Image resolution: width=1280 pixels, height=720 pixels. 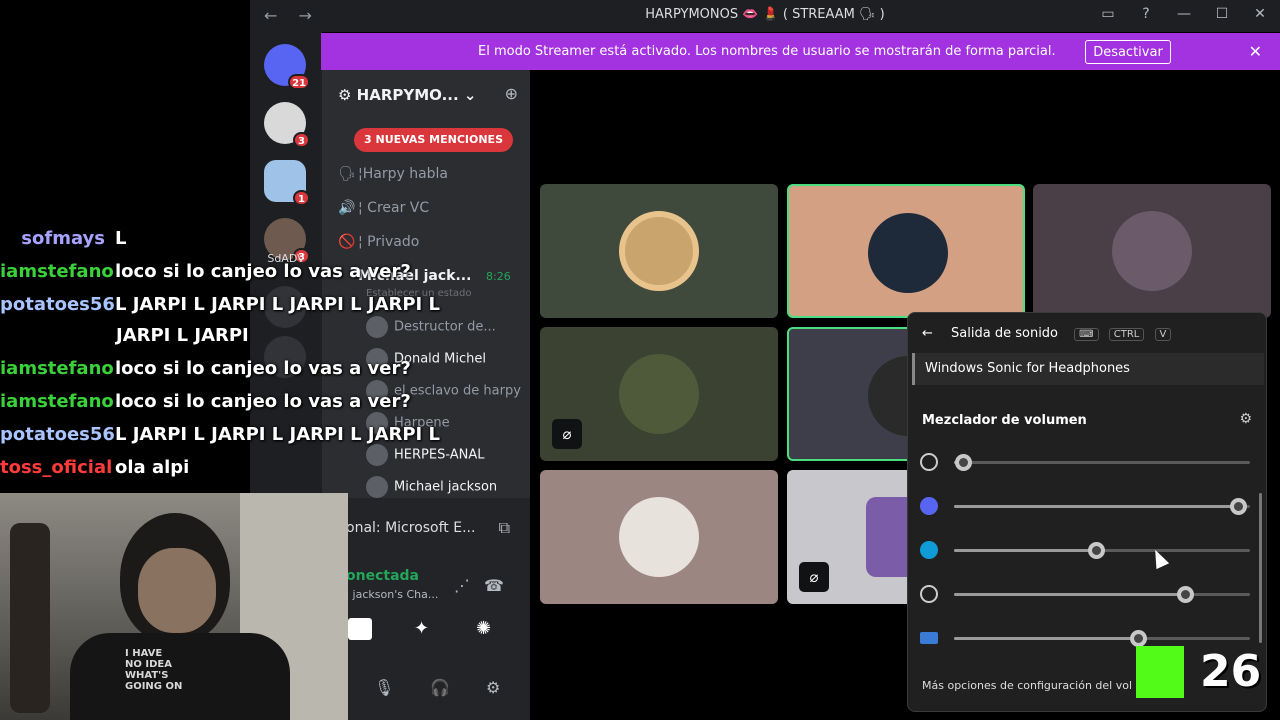 What do you see at coordinates (431, 487) in the screenshot?
I see `voice-user: Michael jackson` at bounding box center [431, 487].